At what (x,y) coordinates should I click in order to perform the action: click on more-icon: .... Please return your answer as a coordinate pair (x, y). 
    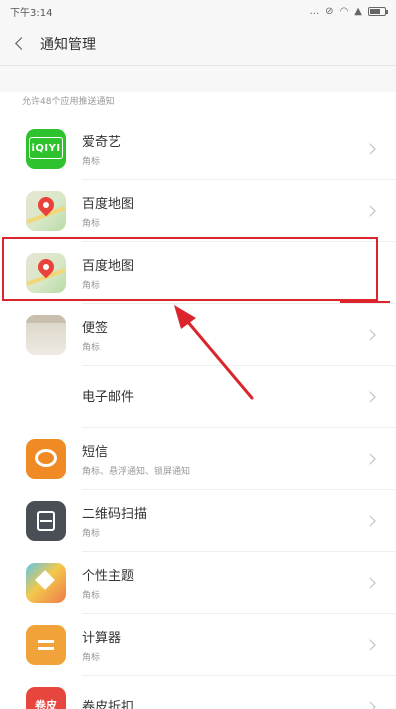
    Looking at the image, I should click on (314, 11).